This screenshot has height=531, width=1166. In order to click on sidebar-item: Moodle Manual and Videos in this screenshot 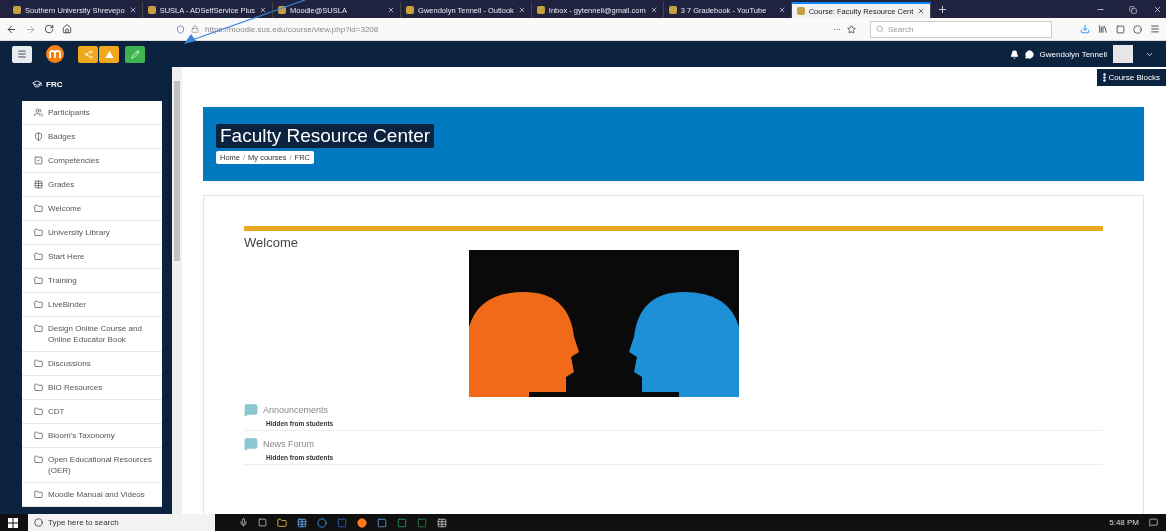, I will do `click(92, 495)`.